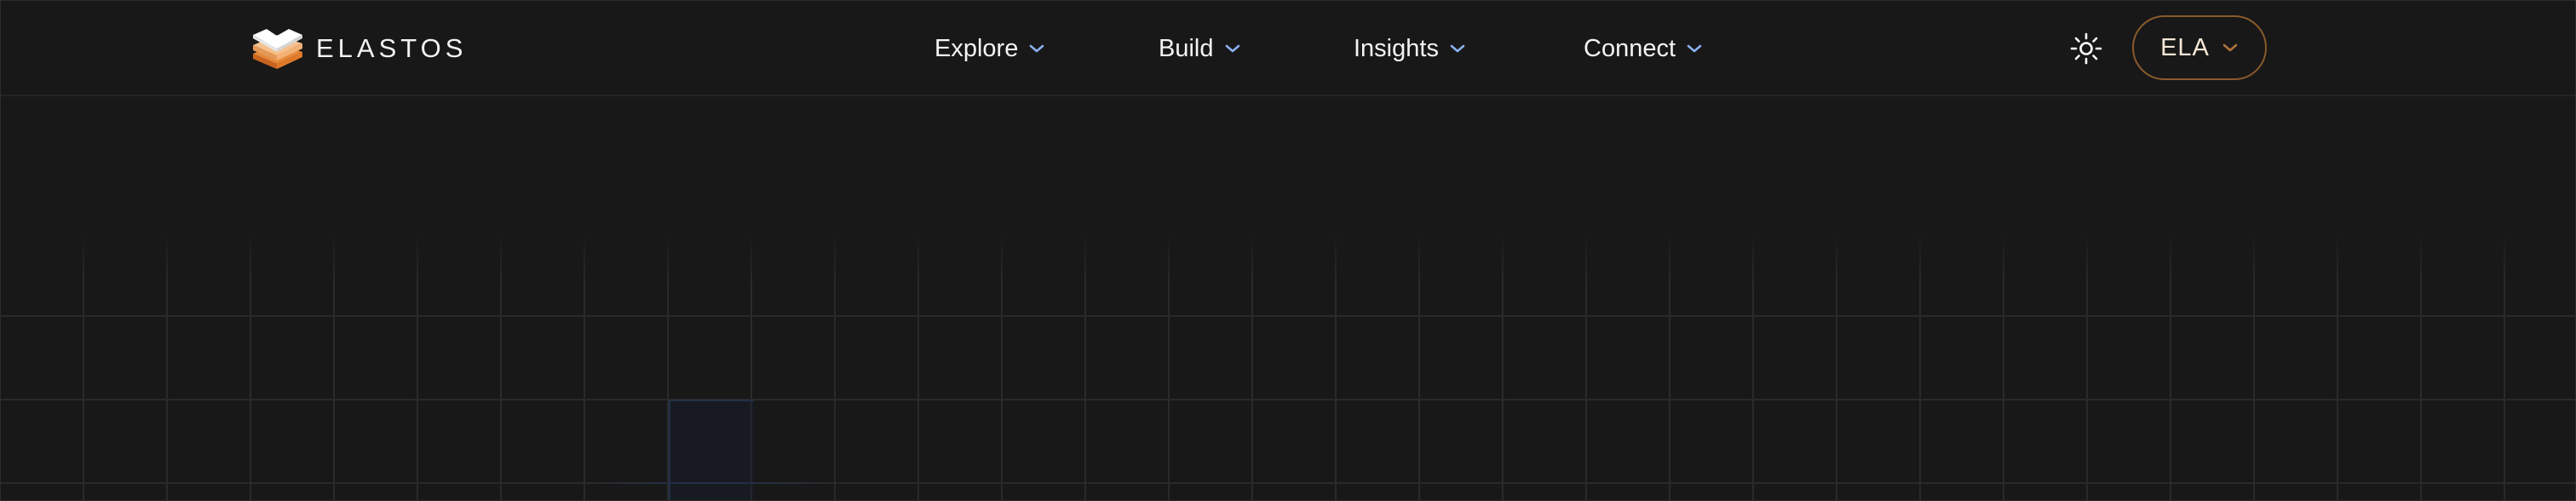 Image resolution: width=2576 pixels, height=501 pixels. Describe the element at coordinates (1630, 48) in the screenshot. I see `nav-item-label: Connect` at that location.